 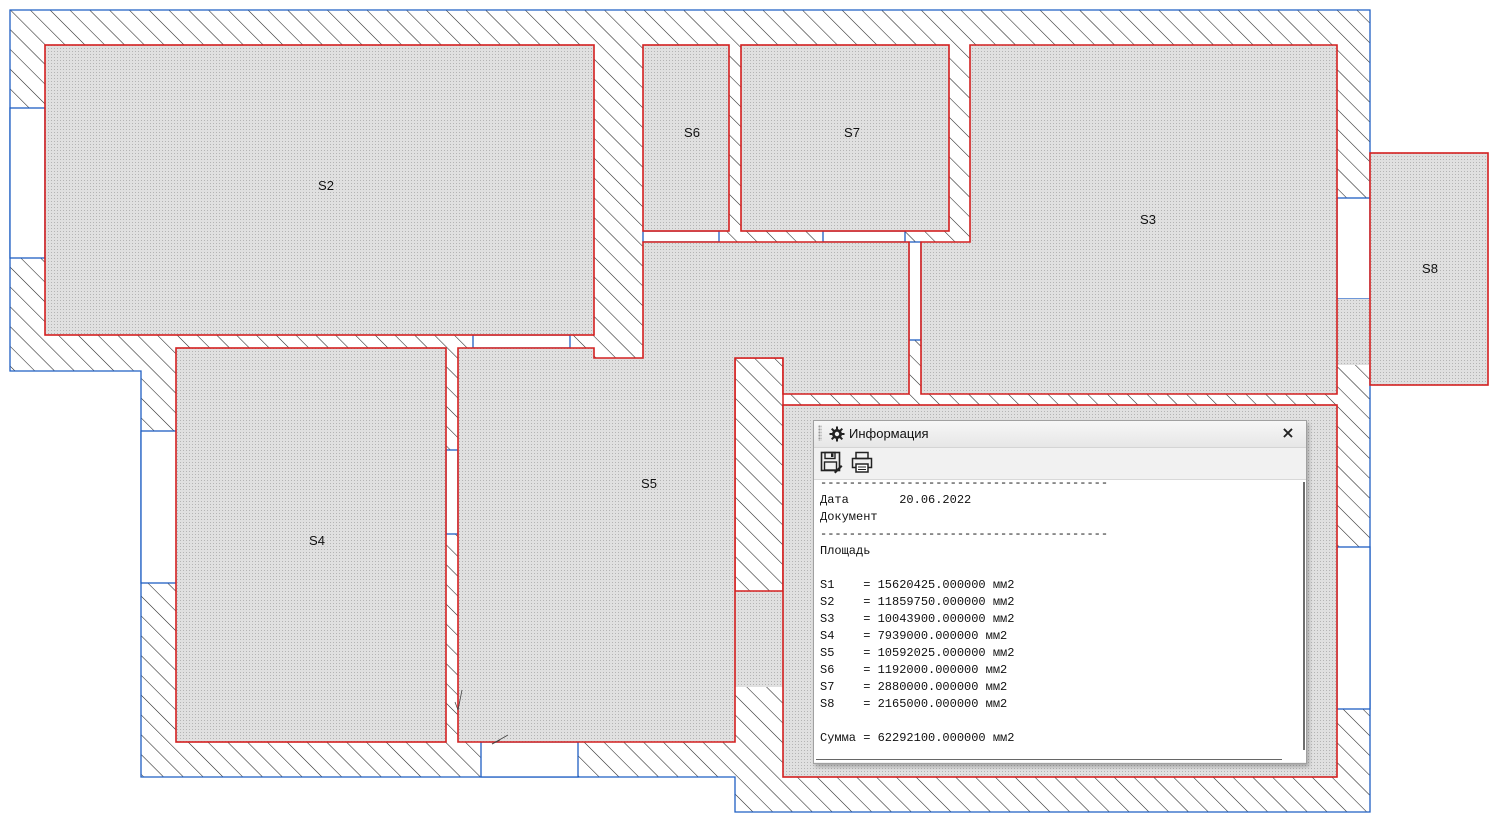 What do you see at coordinates (889, 433) in the screenshot?
I see `info-panel-title: Информация` at bounding box center [889, 433].